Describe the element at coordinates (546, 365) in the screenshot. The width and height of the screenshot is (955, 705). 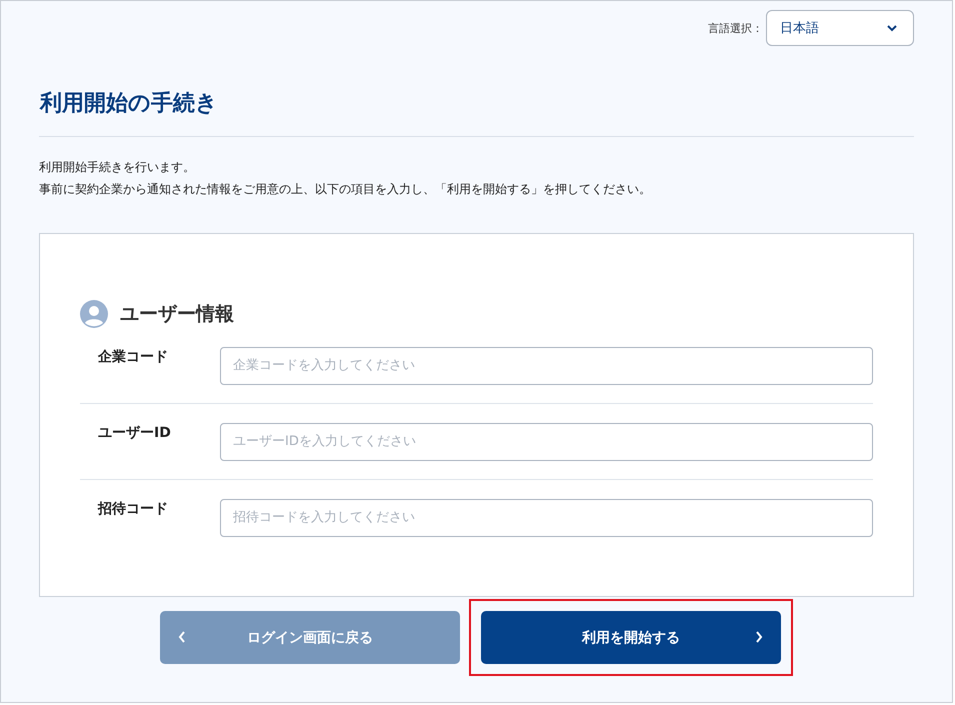
I see `input-field: 企業コードを入力してください` at that location.